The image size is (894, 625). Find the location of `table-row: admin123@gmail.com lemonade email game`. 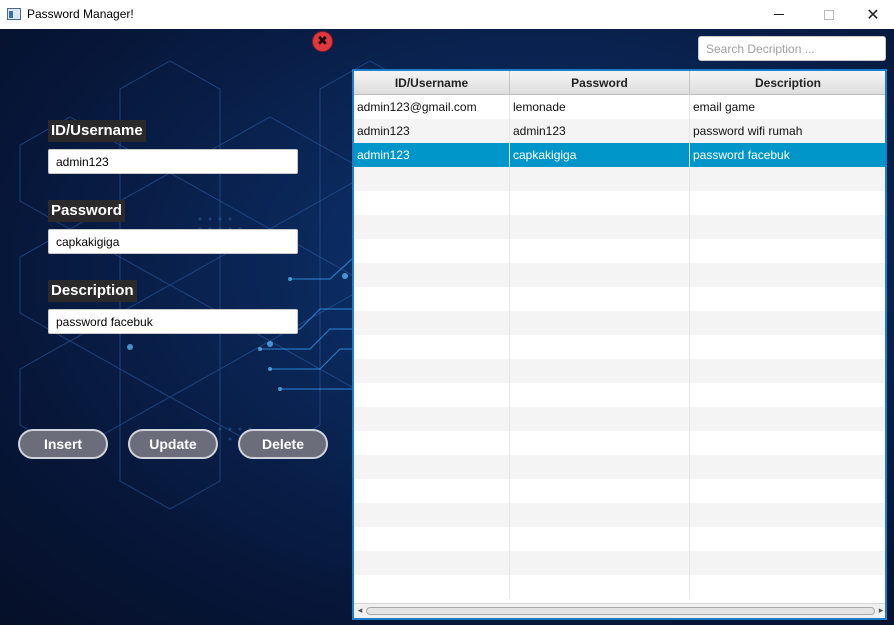

table-row: admin123@gmail.com lemonade email game is located at coordinates (619, 107).